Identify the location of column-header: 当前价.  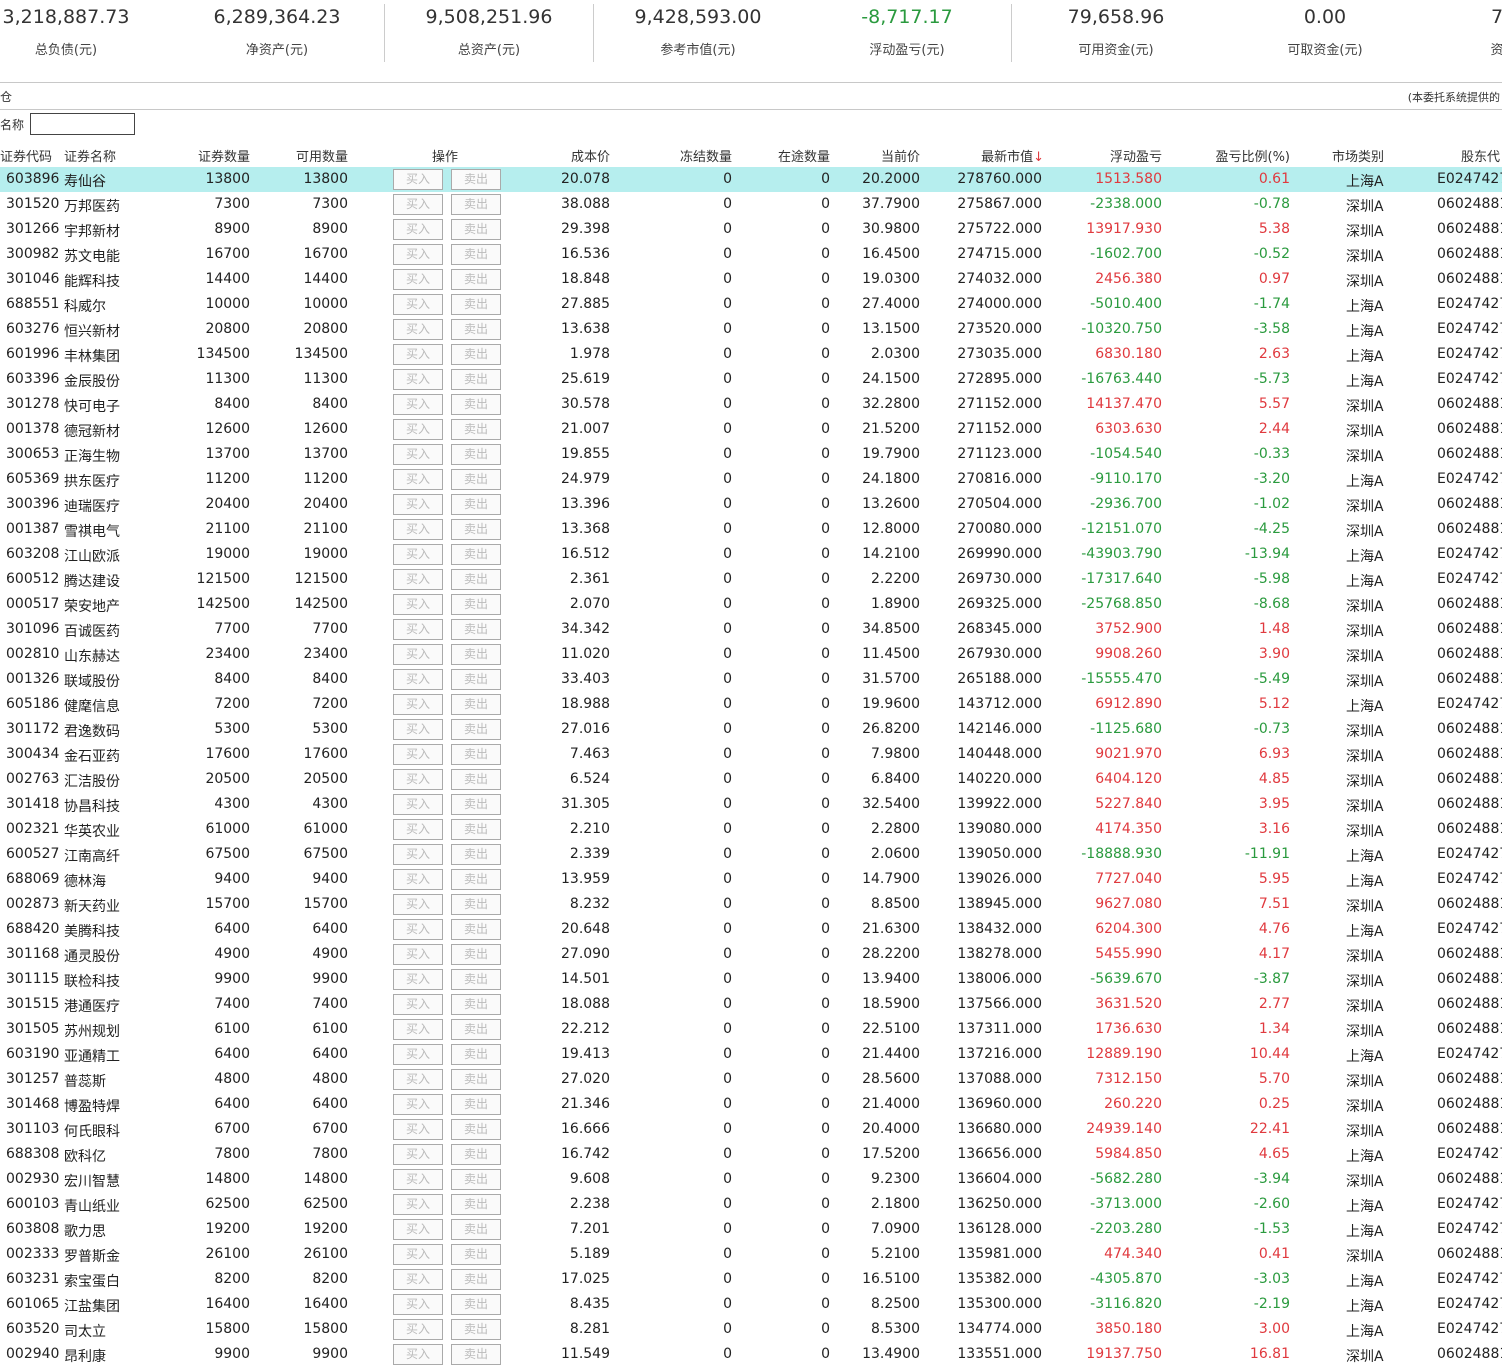
(900, 155).